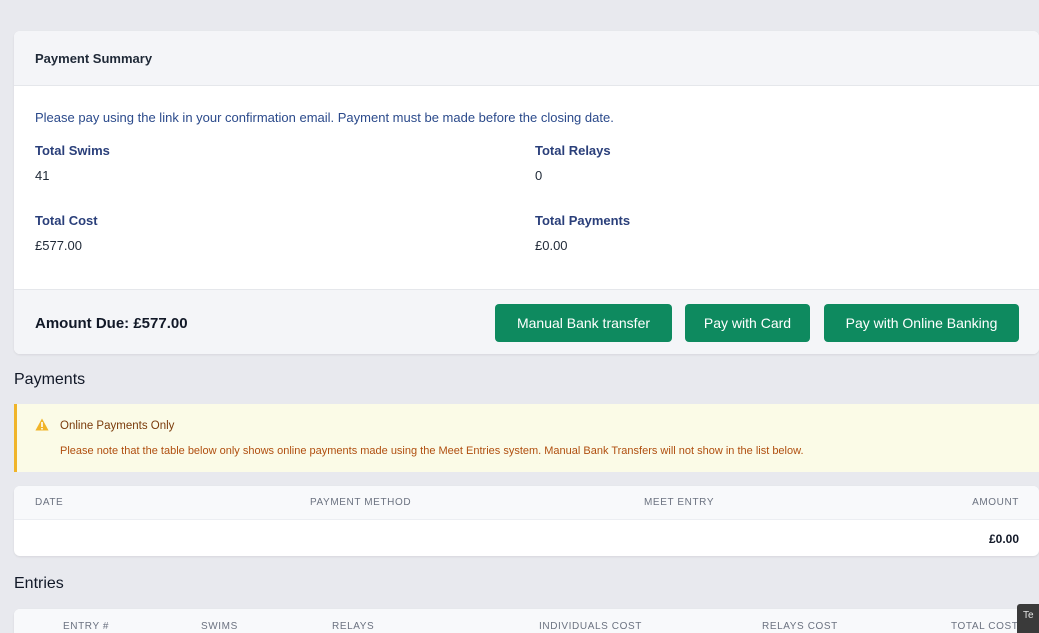  I want to click on payments-heading: Payments, so click(50, 379).